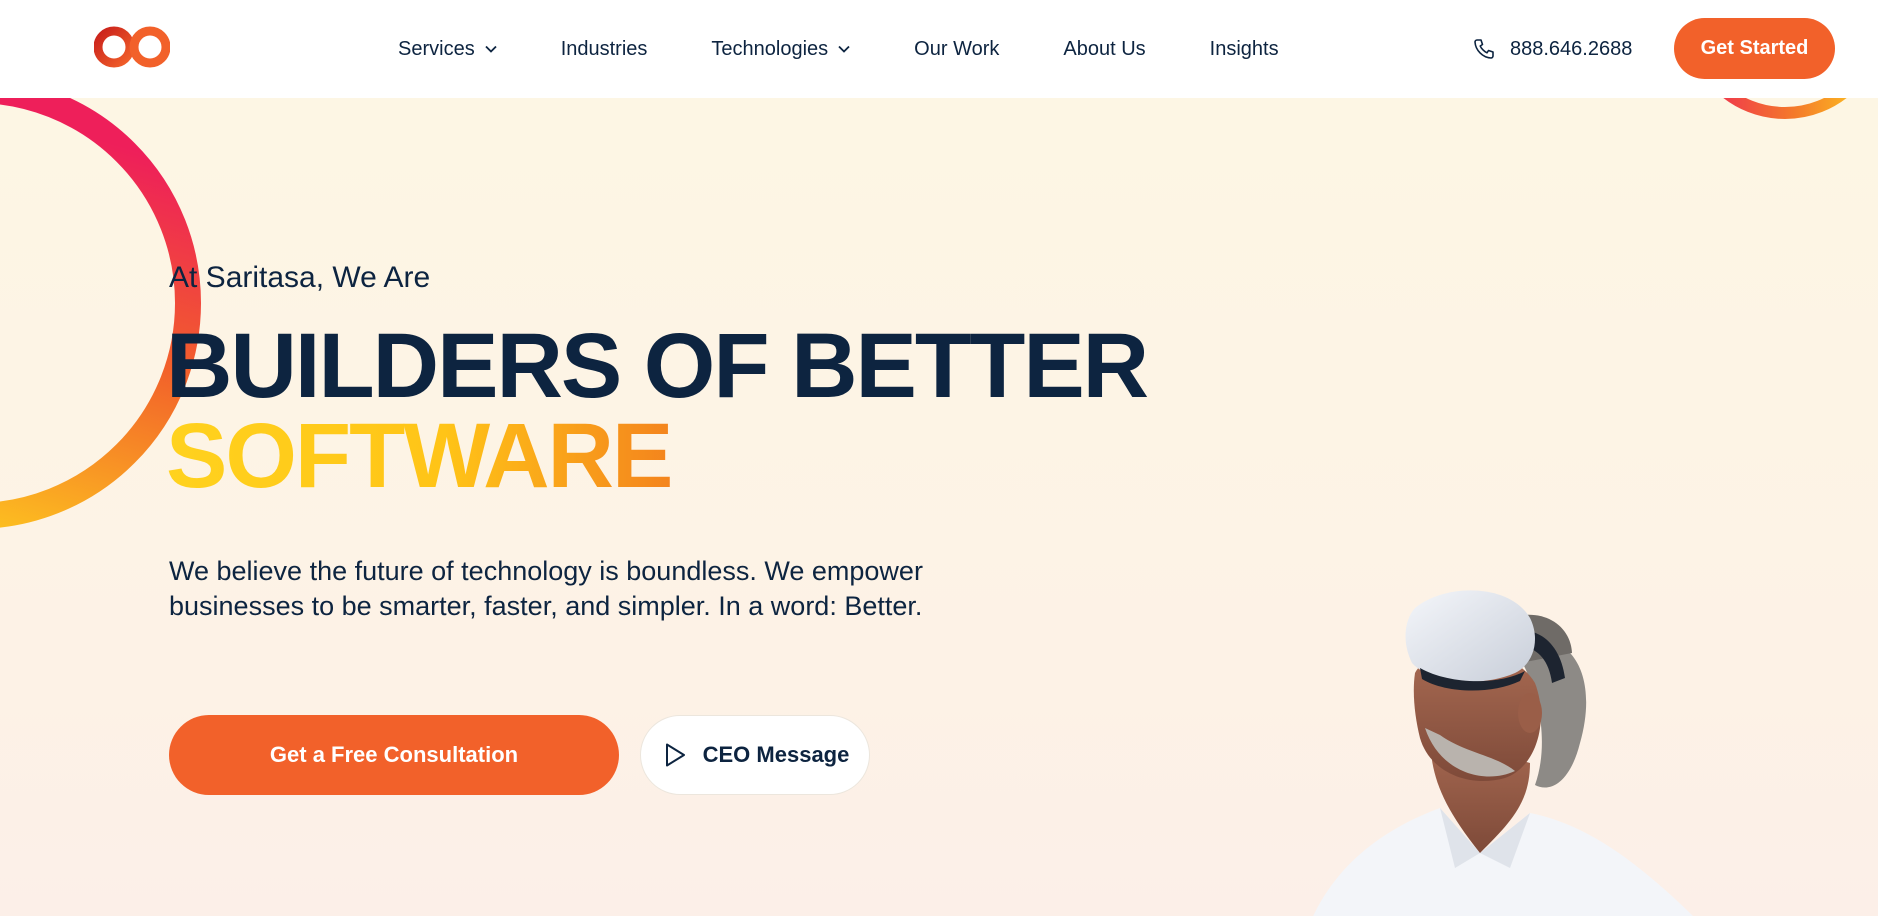 Image resolution: width=1878 pixels, height=916 pixels. I want to click on phone-icon, so click(1484, 49).